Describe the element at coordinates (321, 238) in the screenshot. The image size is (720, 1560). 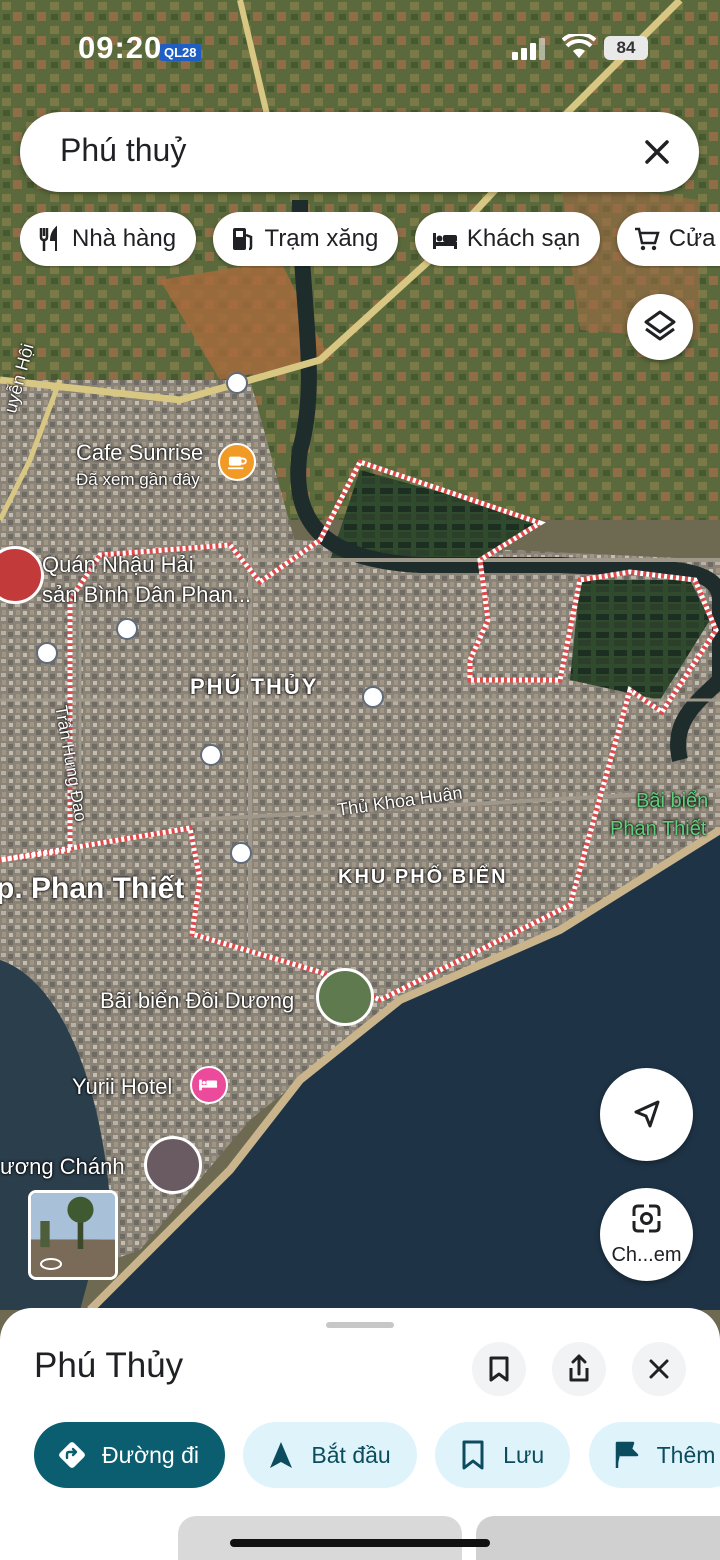
I see `chip-label: Trạm xăng` at that location.